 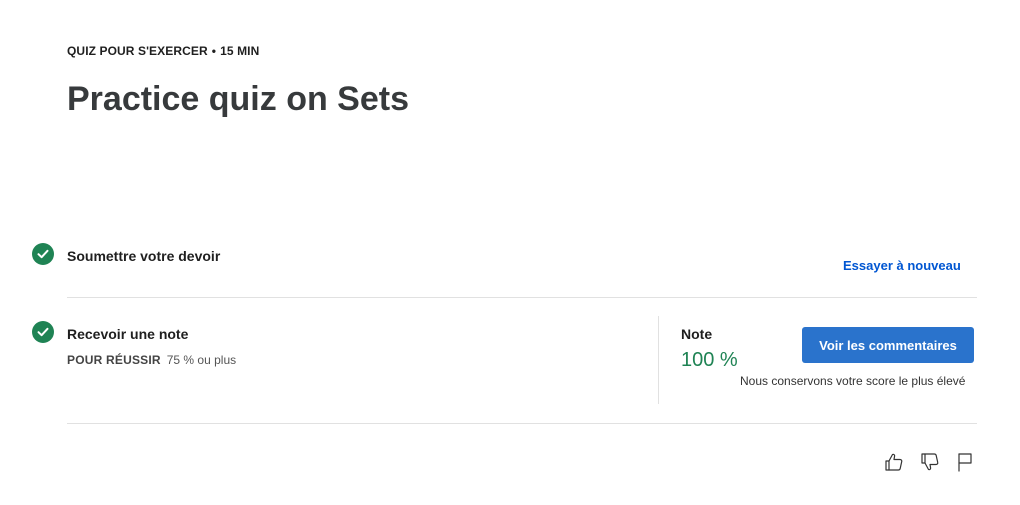 I want to click on pass-label: POUR RÉUSSIR, so click(x=114, y=360).